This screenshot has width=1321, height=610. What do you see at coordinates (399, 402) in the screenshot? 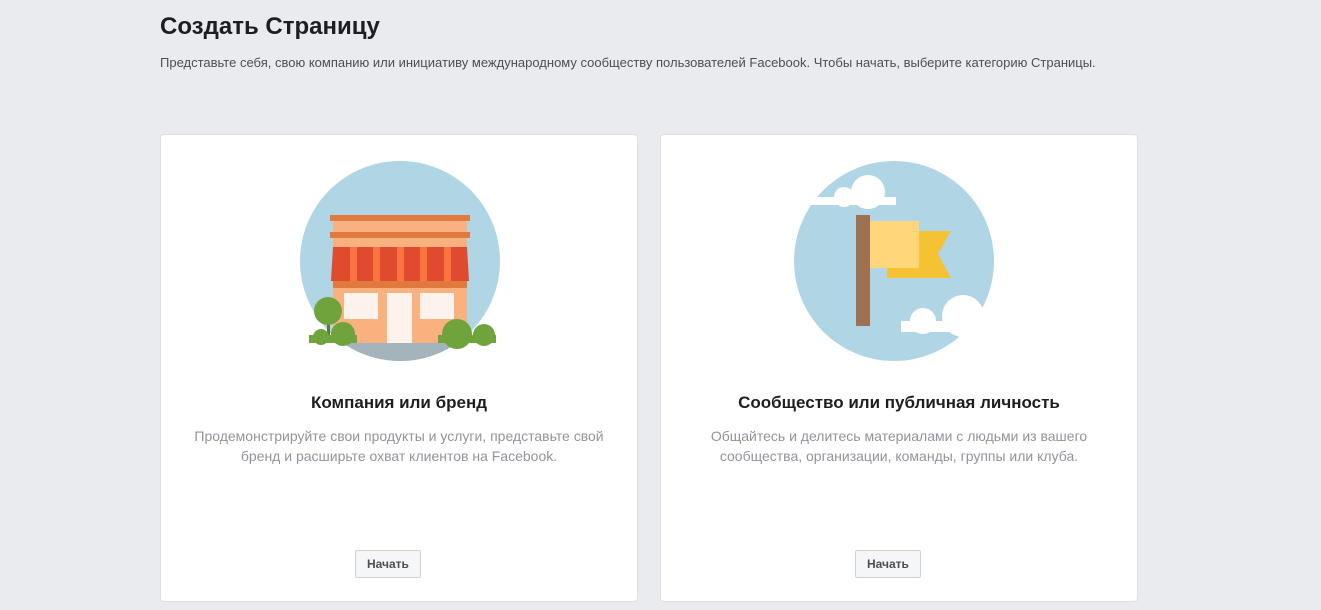
I see `card-title: Компания или бренд` at bounding box center [399, 402].